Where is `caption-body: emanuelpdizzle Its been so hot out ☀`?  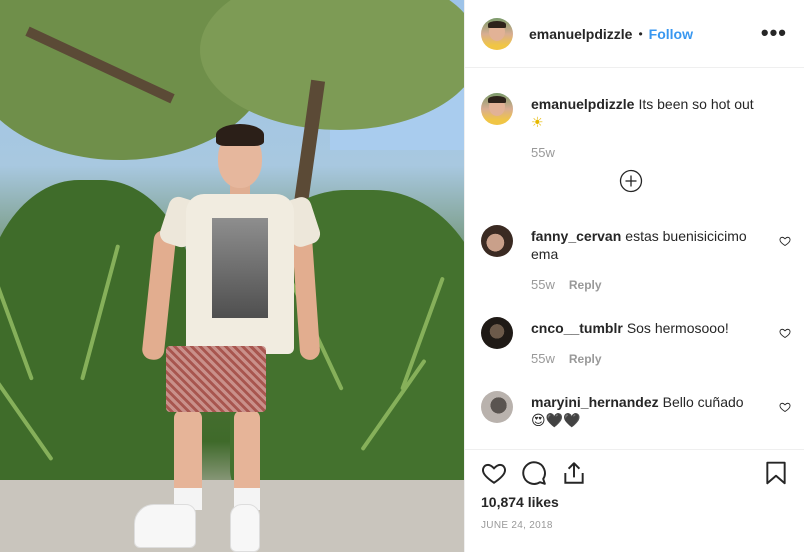 caption-body: emanuelpdizzle Its been so hot out ☀ is located at coordinates (651, 113).